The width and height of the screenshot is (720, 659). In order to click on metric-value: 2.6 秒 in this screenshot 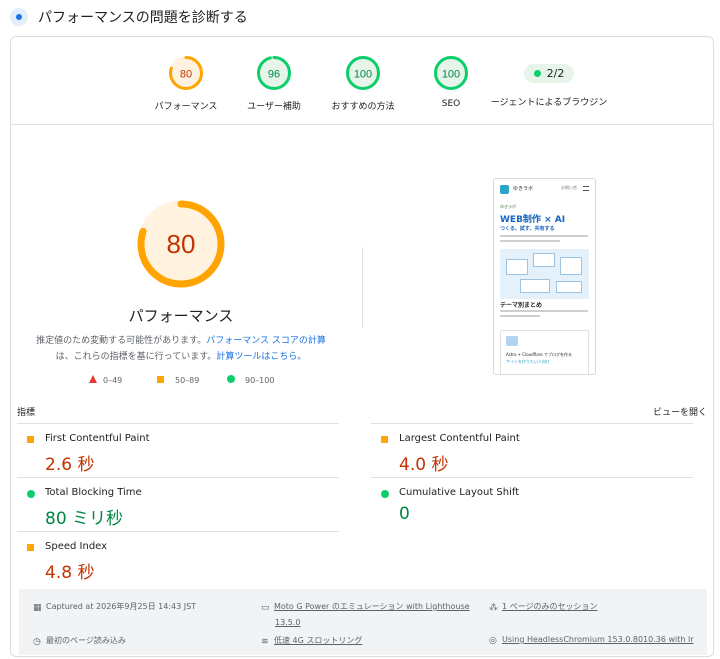, I will do `click(70, 465)`.